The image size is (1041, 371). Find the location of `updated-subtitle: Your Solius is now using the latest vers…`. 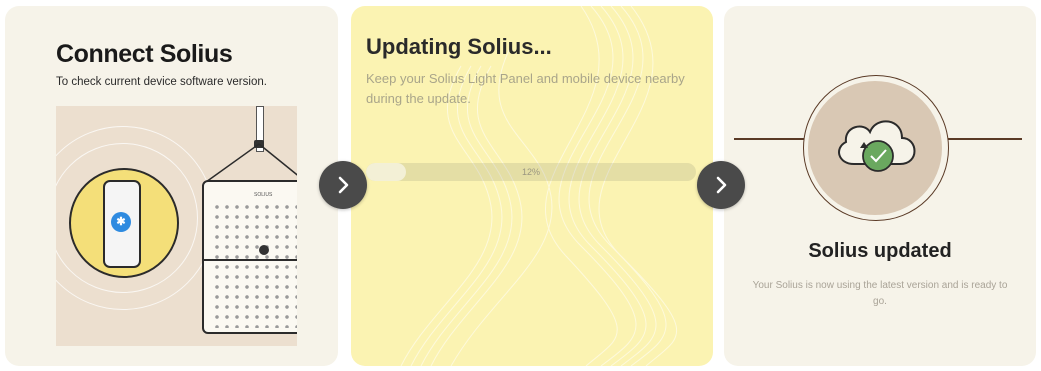

updated-subtitle: Your Solius is now using the latest vers… is located at coordinates (880, 293).